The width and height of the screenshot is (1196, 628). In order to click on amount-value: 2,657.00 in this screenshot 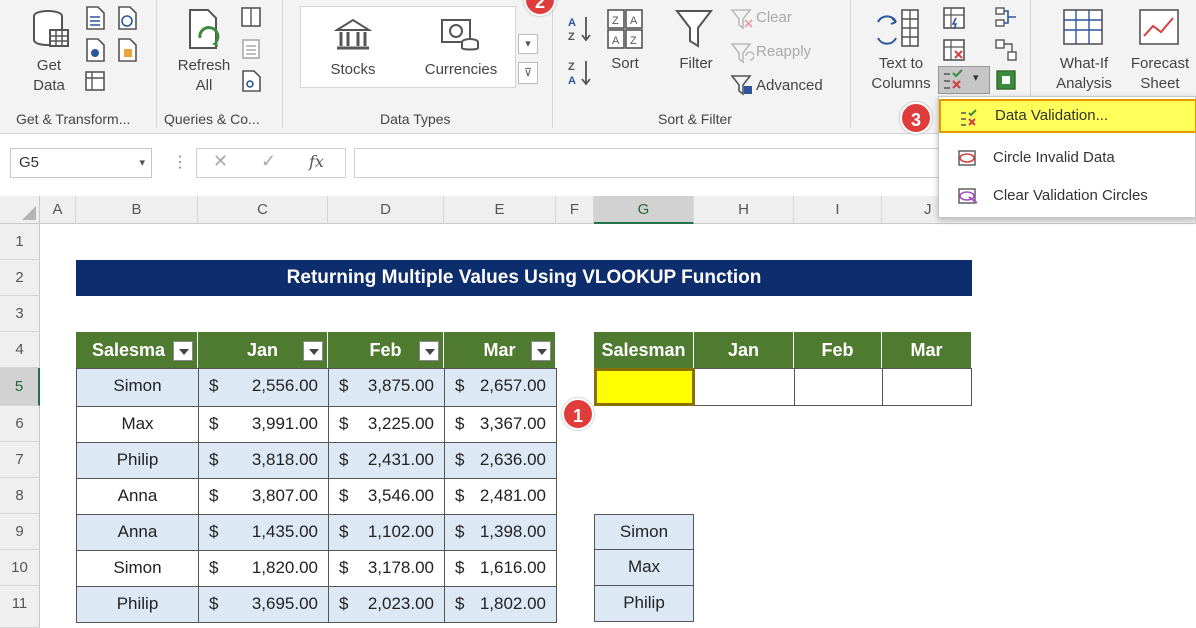, I will do `click(512, 385)`.